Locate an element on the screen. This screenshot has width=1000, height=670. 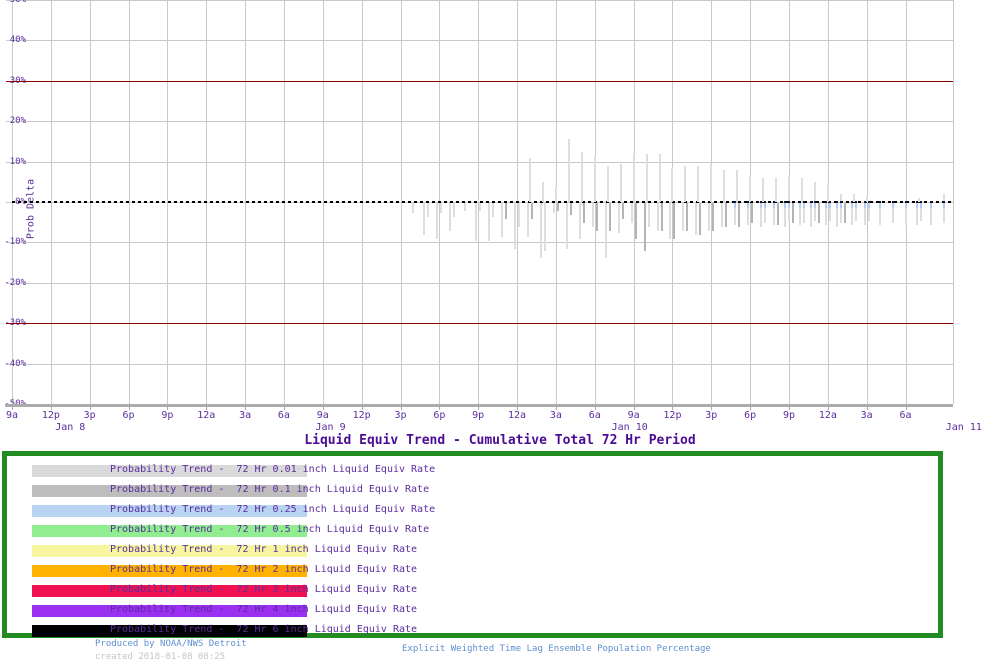
x-date-label: Jan 10 is located at coordinates (629, 427).